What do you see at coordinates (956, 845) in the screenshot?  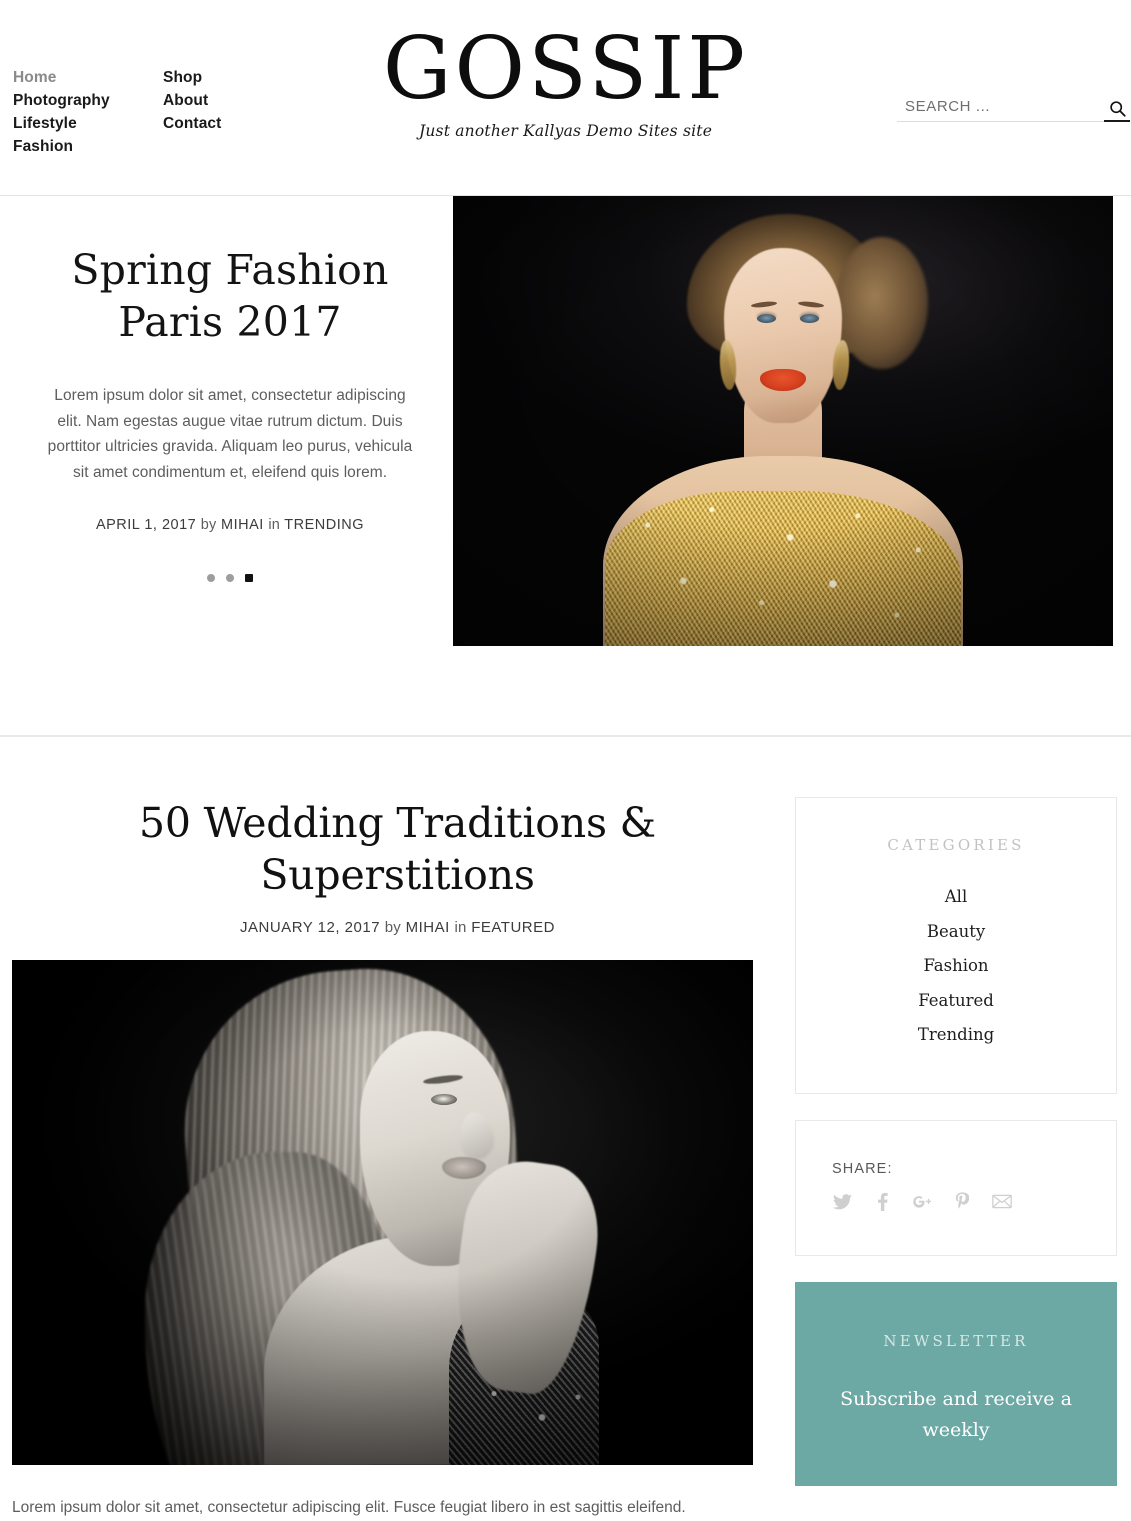 I see `categories-widget-title: CATEGORIES` at bounding box center [956, 845].